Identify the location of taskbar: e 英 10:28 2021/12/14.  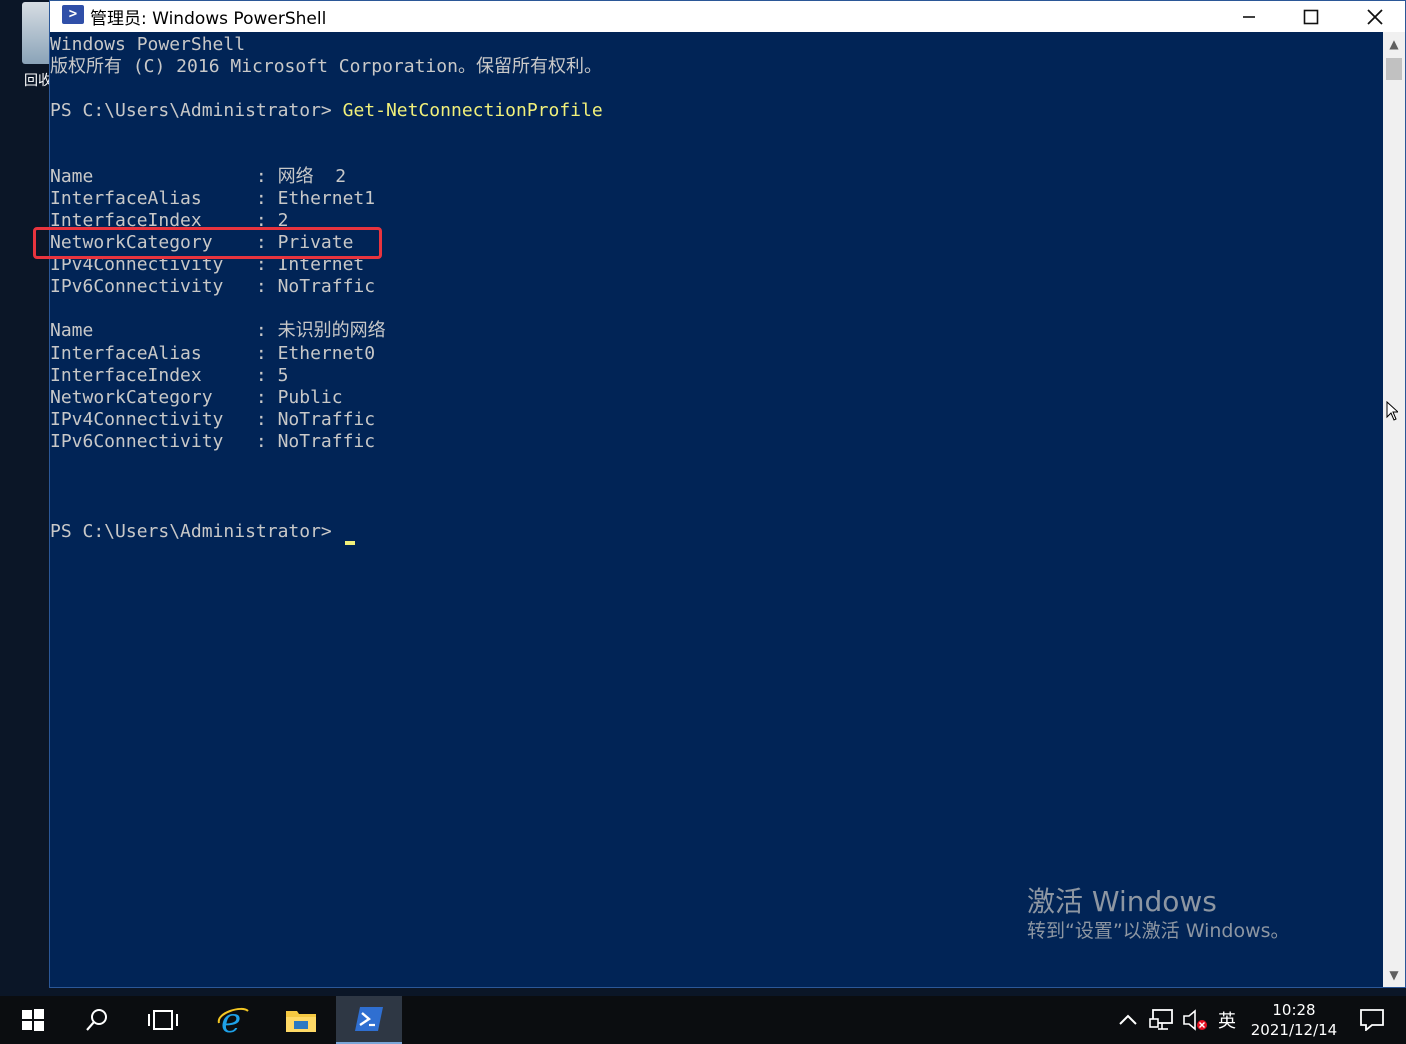
(703, 1020).